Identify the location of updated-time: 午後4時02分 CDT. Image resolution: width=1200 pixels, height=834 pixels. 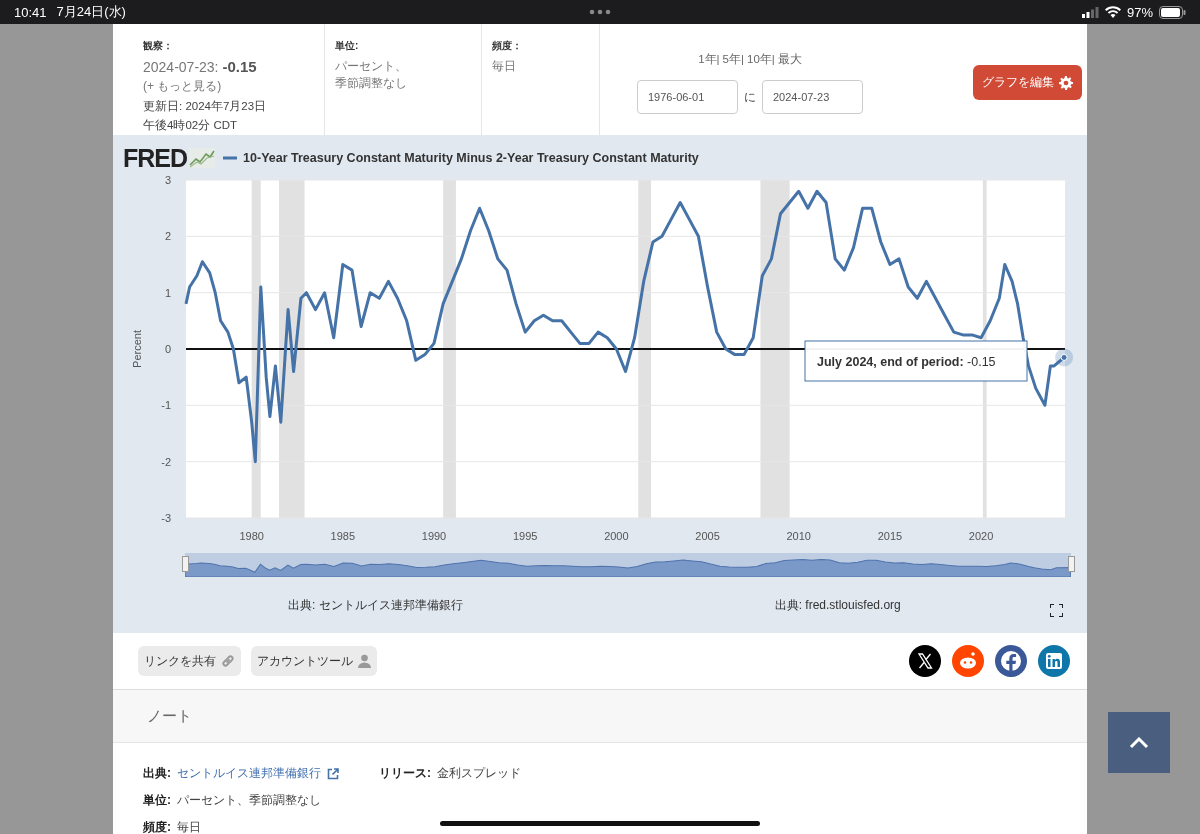
(191, 125).